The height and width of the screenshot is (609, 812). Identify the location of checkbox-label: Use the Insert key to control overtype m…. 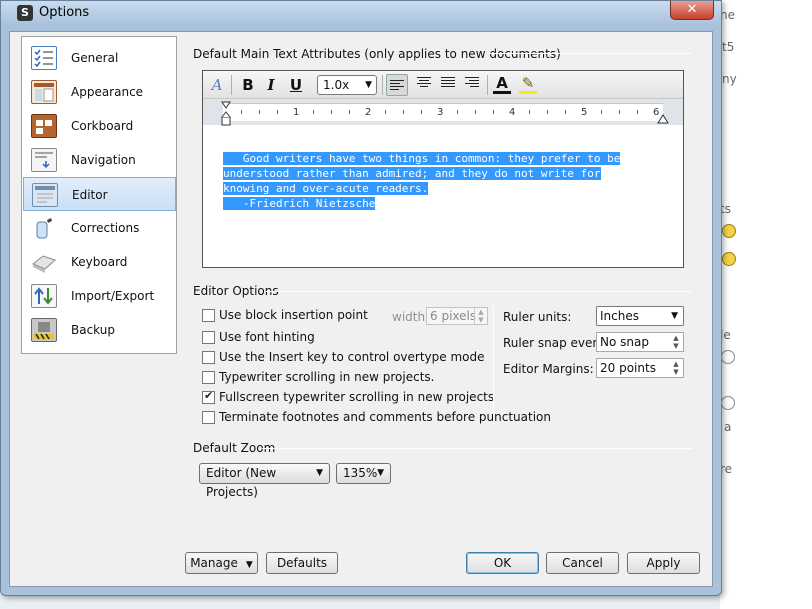
(352, 357).